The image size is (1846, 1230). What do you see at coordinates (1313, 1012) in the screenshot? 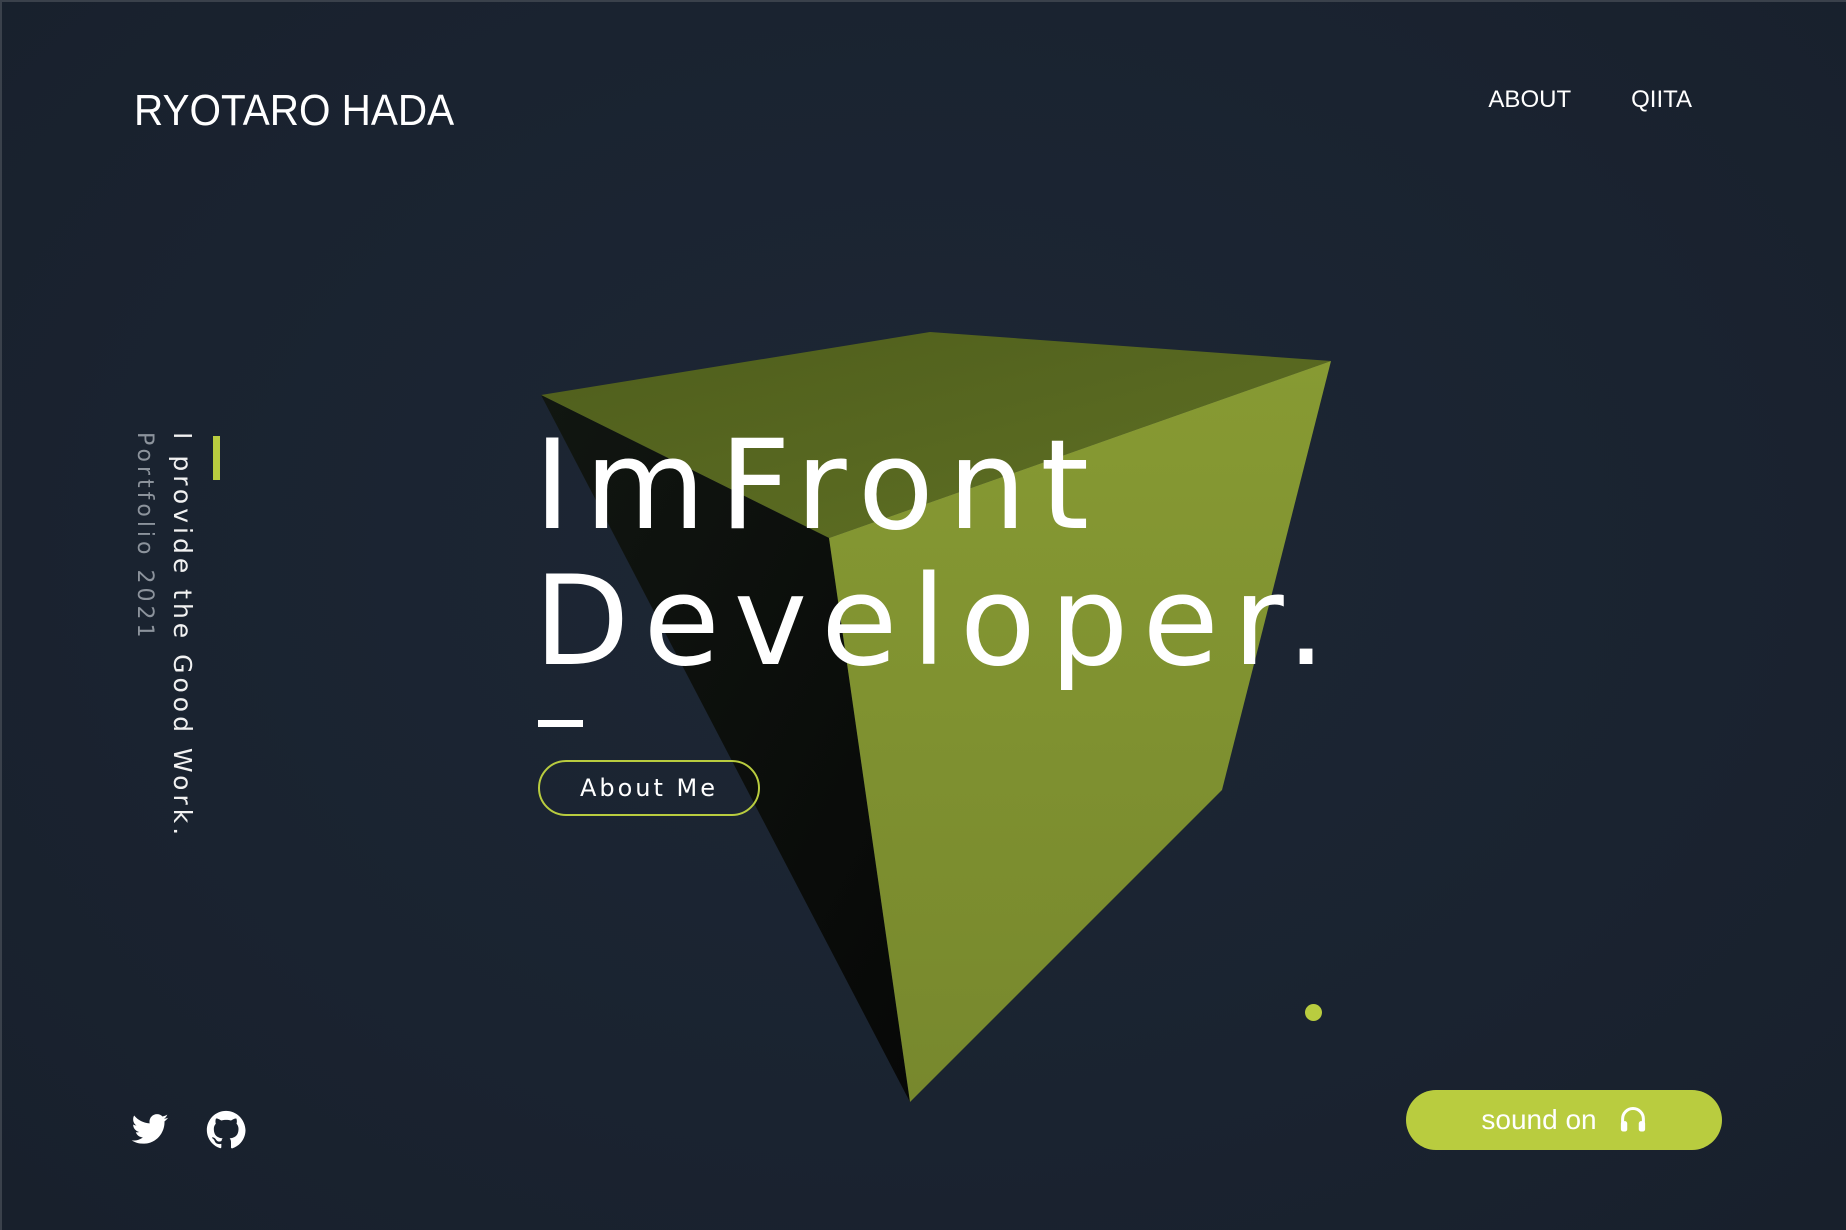
I see `accent-dot` at bounding box center [1313, 1012].